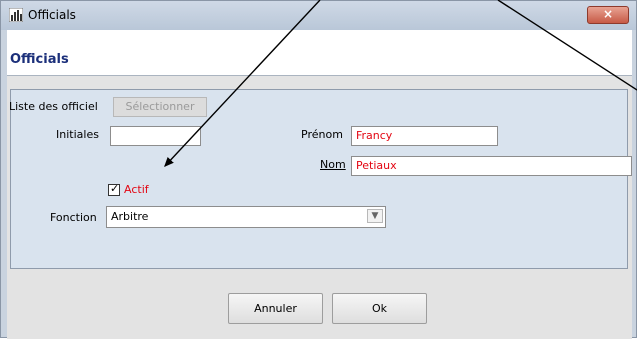 The width and height of the screenshot is (637, 339). Describe the element at coordinates (242, 84) in the screenshot. I see `annotation-arrow-line` at that location.